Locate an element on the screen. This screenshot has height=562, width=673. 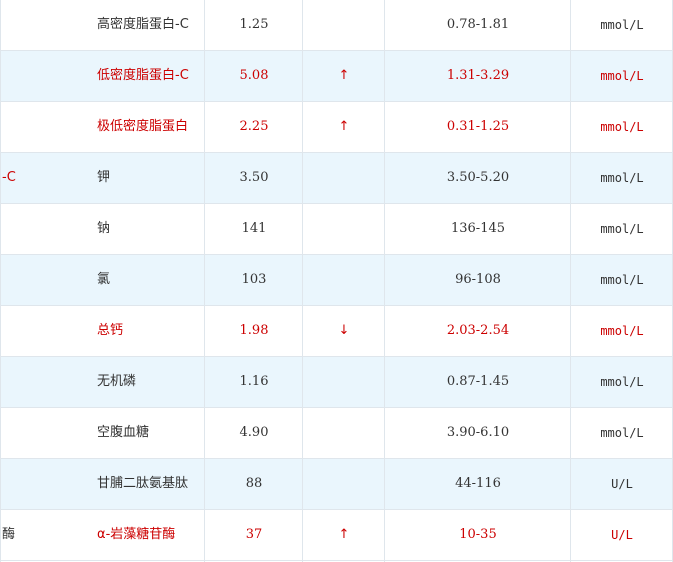
abnormal-flag-icon: ↓ is located at coordinates (344, 330).